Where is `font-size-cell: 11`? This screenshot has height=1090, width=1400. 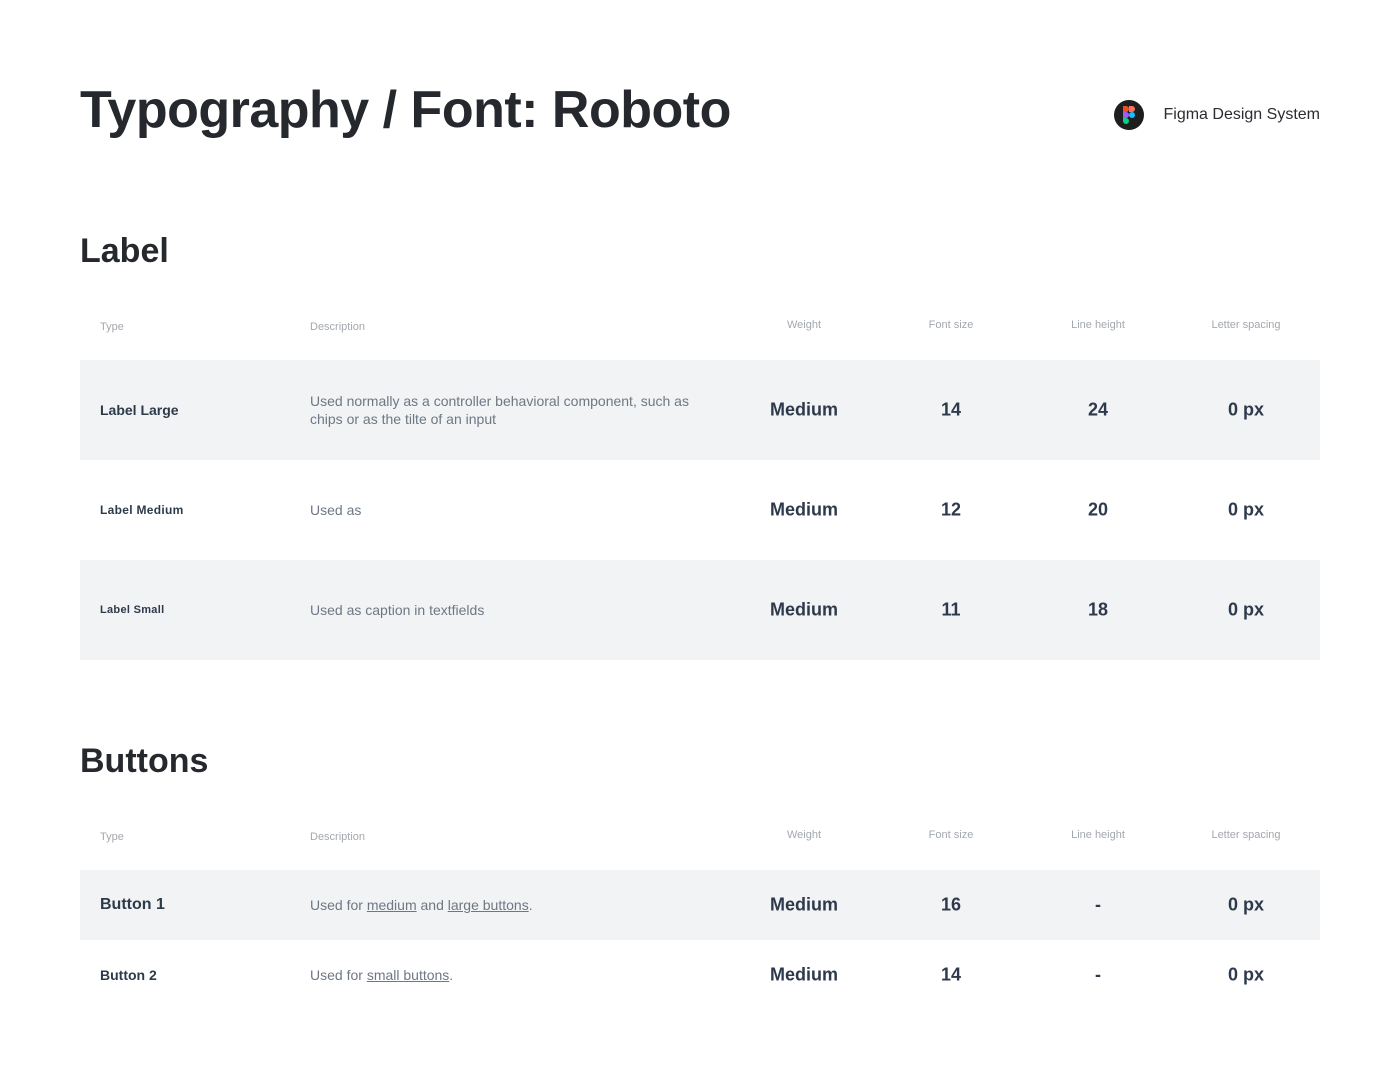 font-size-cell: 11 is located at coordinates (951, 609).